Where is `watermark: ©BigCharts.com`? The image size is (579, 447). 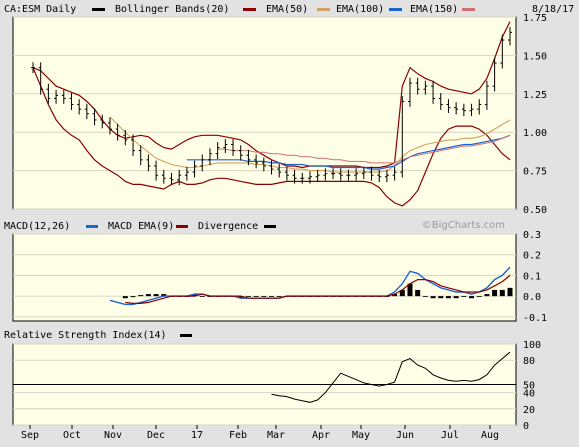 watermark: ©BigCharts.com is located at coordinates (463, 225).